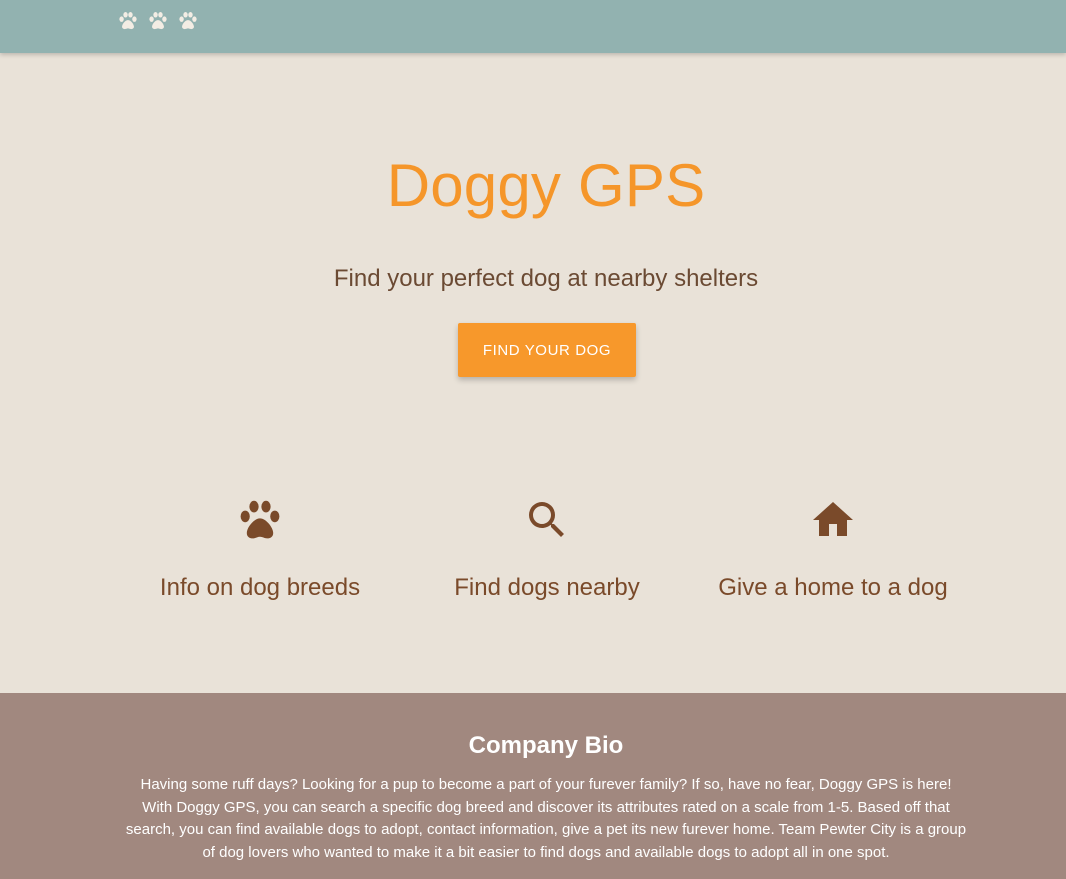 This screenshot has height=879, width=1066. I want to click on feature-adopt: Give a home to a dog, so click(833, 549).